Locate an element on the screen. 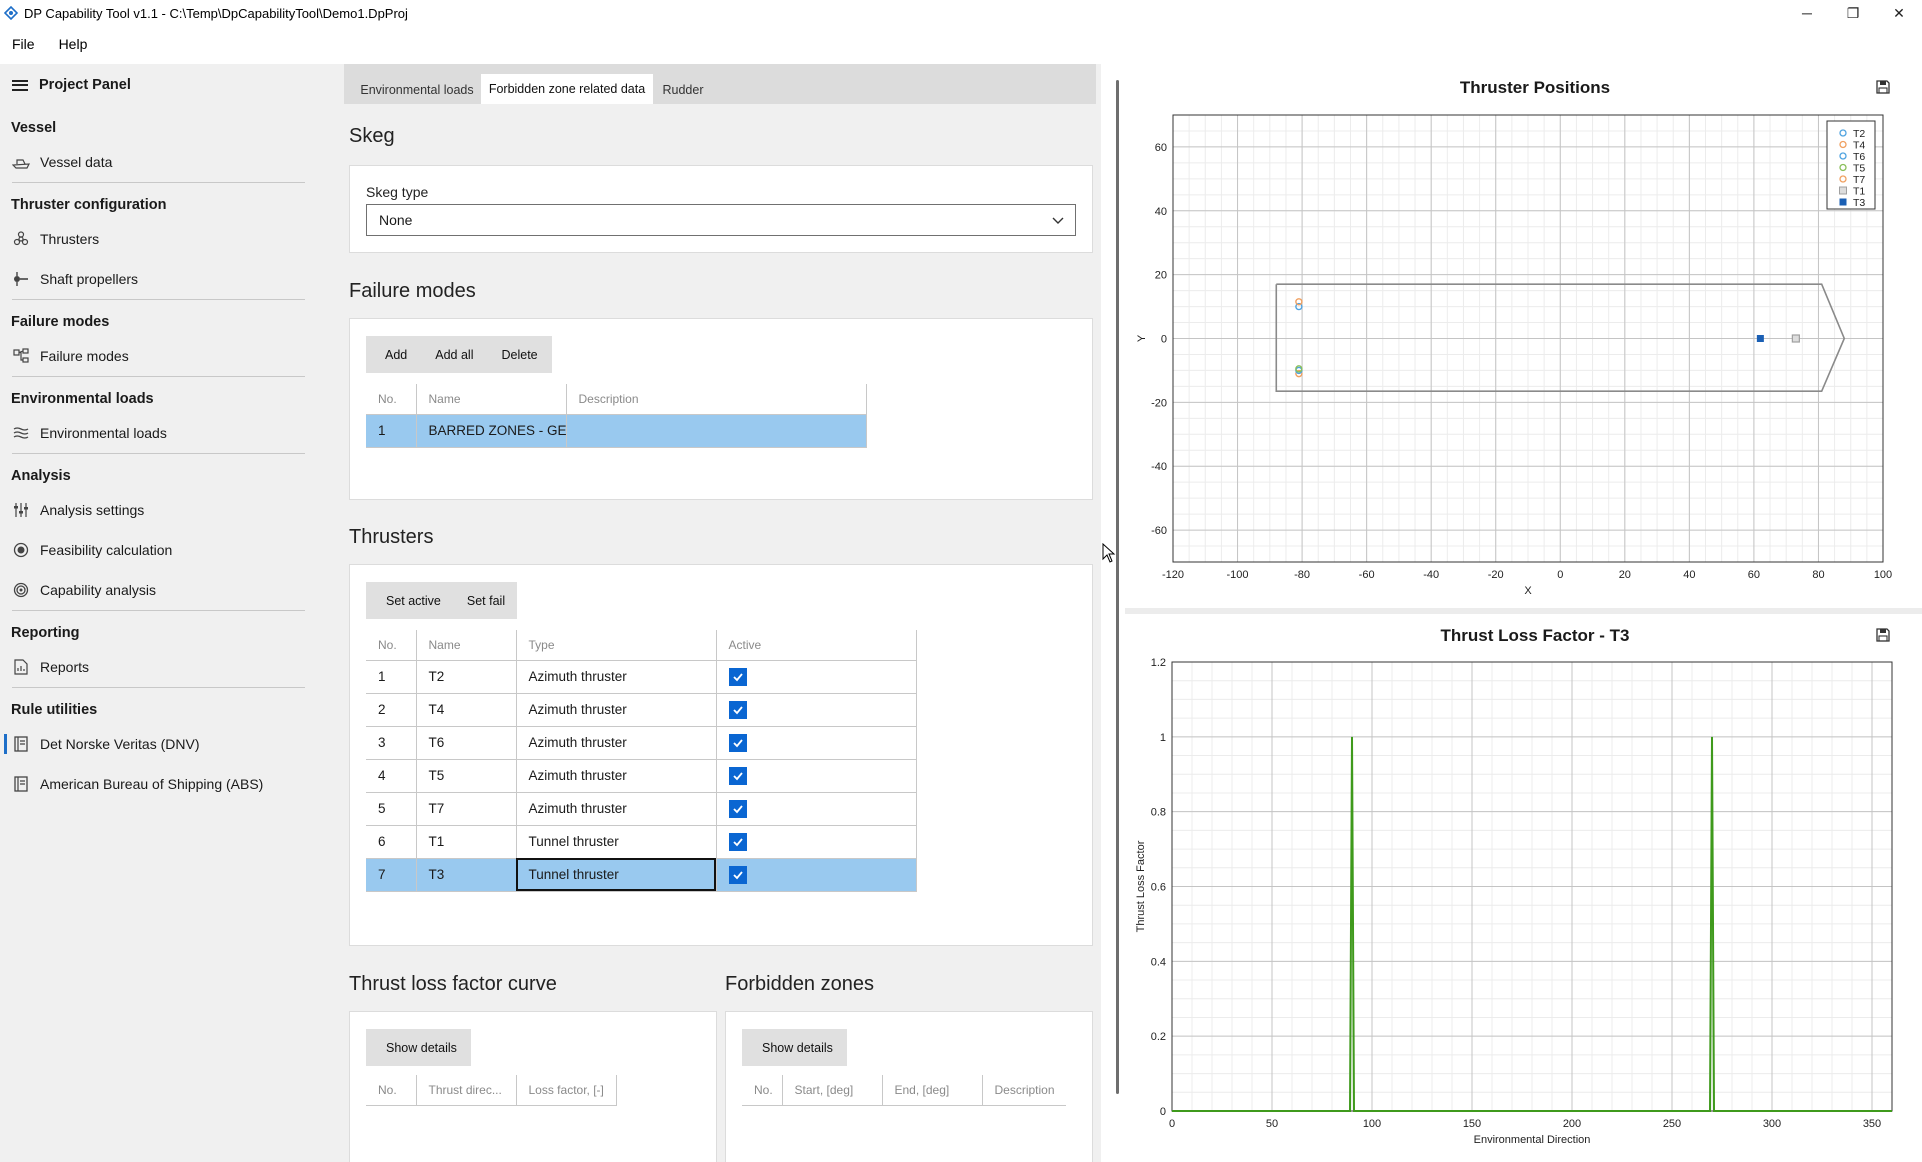 This screenshot has height=1162, width=1922. cell-name: T5 is located at coordinates (466, 776).